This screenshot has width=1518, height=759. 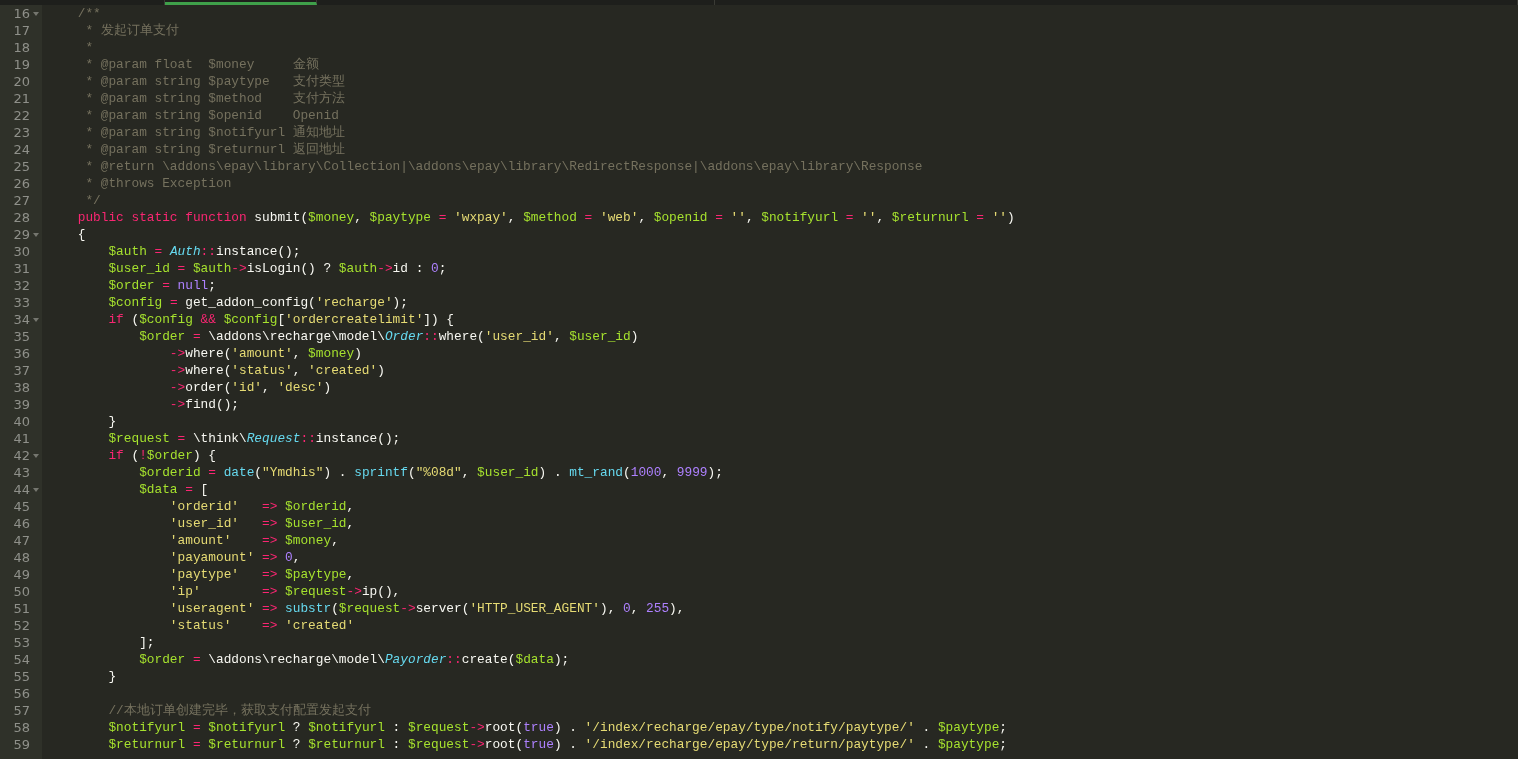 What do you see at coordinates (281, 319) in the screenshot?
I see `code-line: if ($config && $config['ordercreatelimit']) {` at bounding box center [281, 319].